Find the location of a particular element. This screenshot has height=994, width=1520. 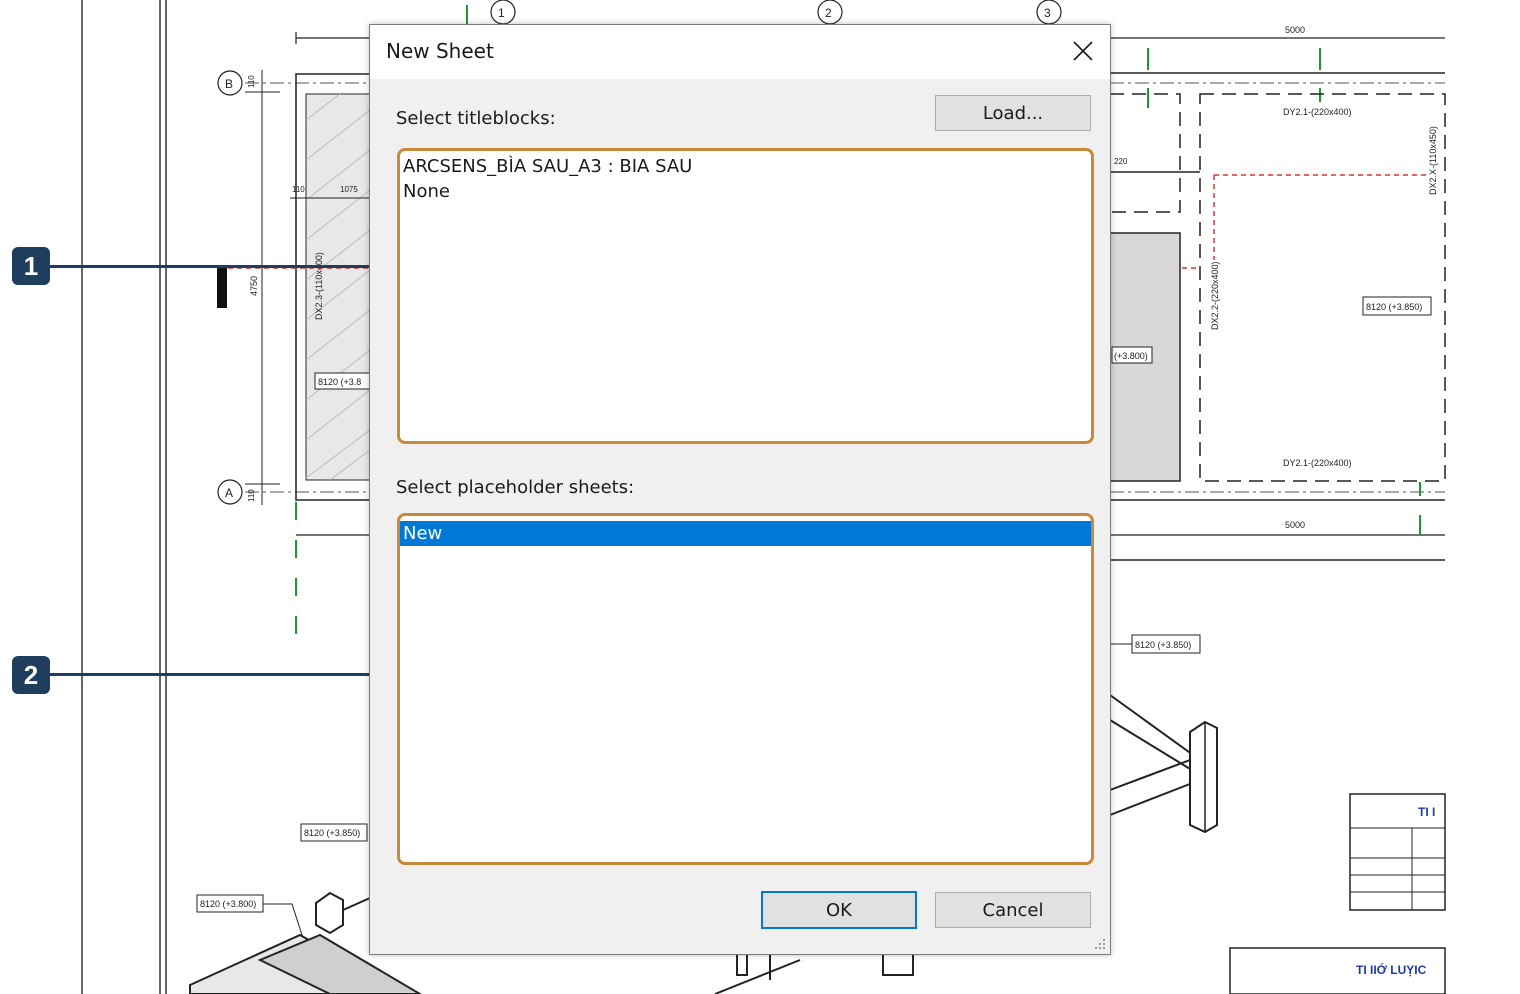

grid-bubble-3: 3 is located at coordinates (1049, 12).